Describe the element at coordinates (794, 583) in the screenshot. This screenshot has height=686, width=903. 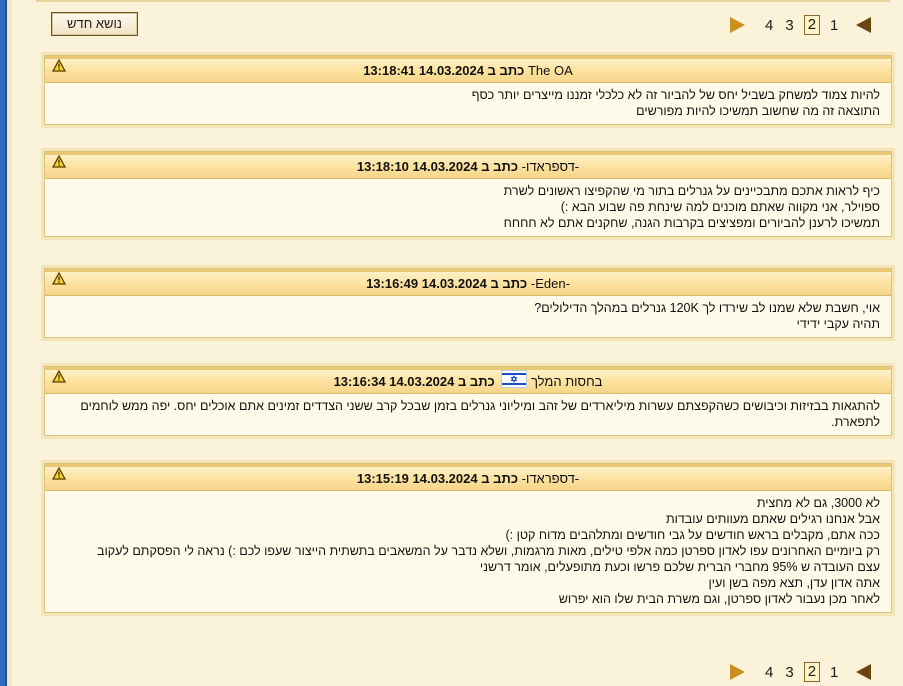
I see `post-line: אתה אדון עדן, תצא מפה בשן ועין` at that location.